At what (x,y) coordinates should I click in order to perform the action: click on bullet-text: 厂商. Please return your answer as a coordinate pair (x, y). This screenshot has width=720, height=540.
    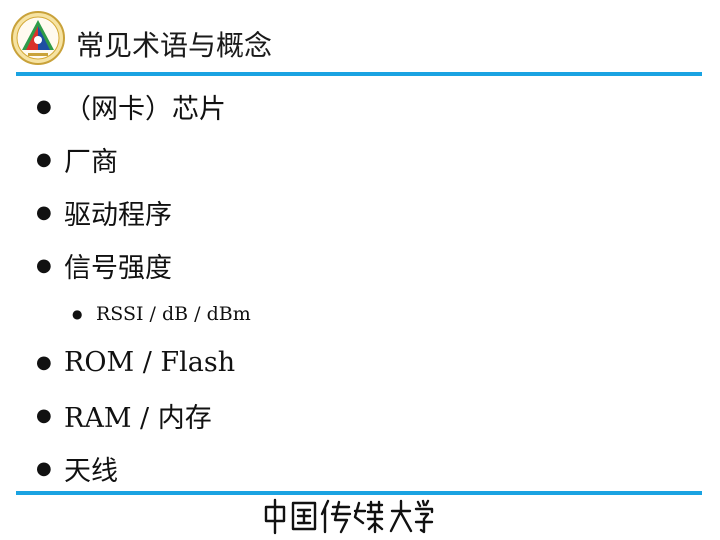
    Looking at the image, I should click on (91, 162).